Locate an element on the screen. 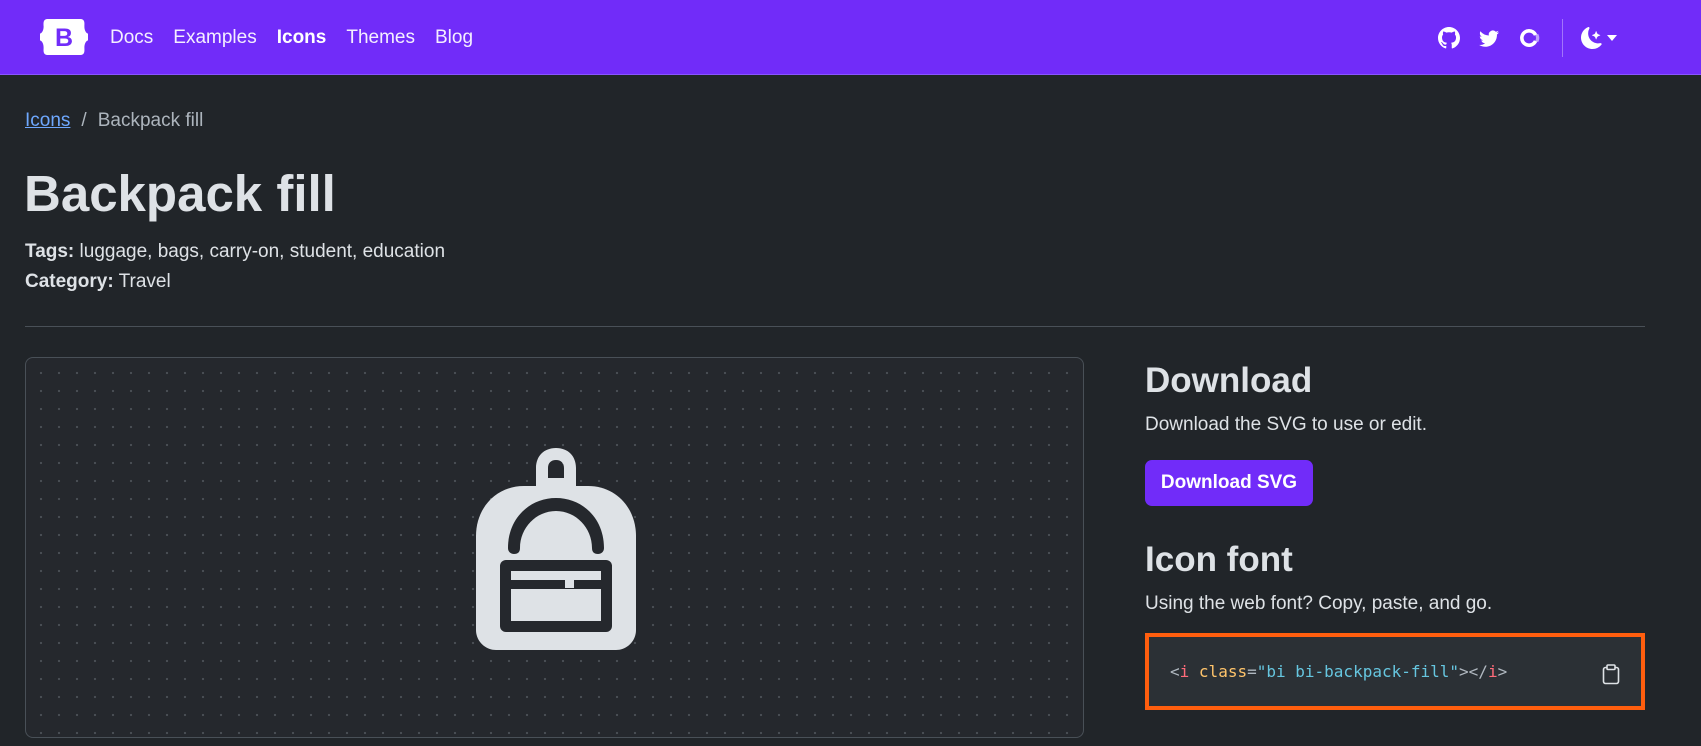 Image resolution: width=1701 pixels, height=746 pixels. download-heading: Download is located at coordinates (1229, 380).